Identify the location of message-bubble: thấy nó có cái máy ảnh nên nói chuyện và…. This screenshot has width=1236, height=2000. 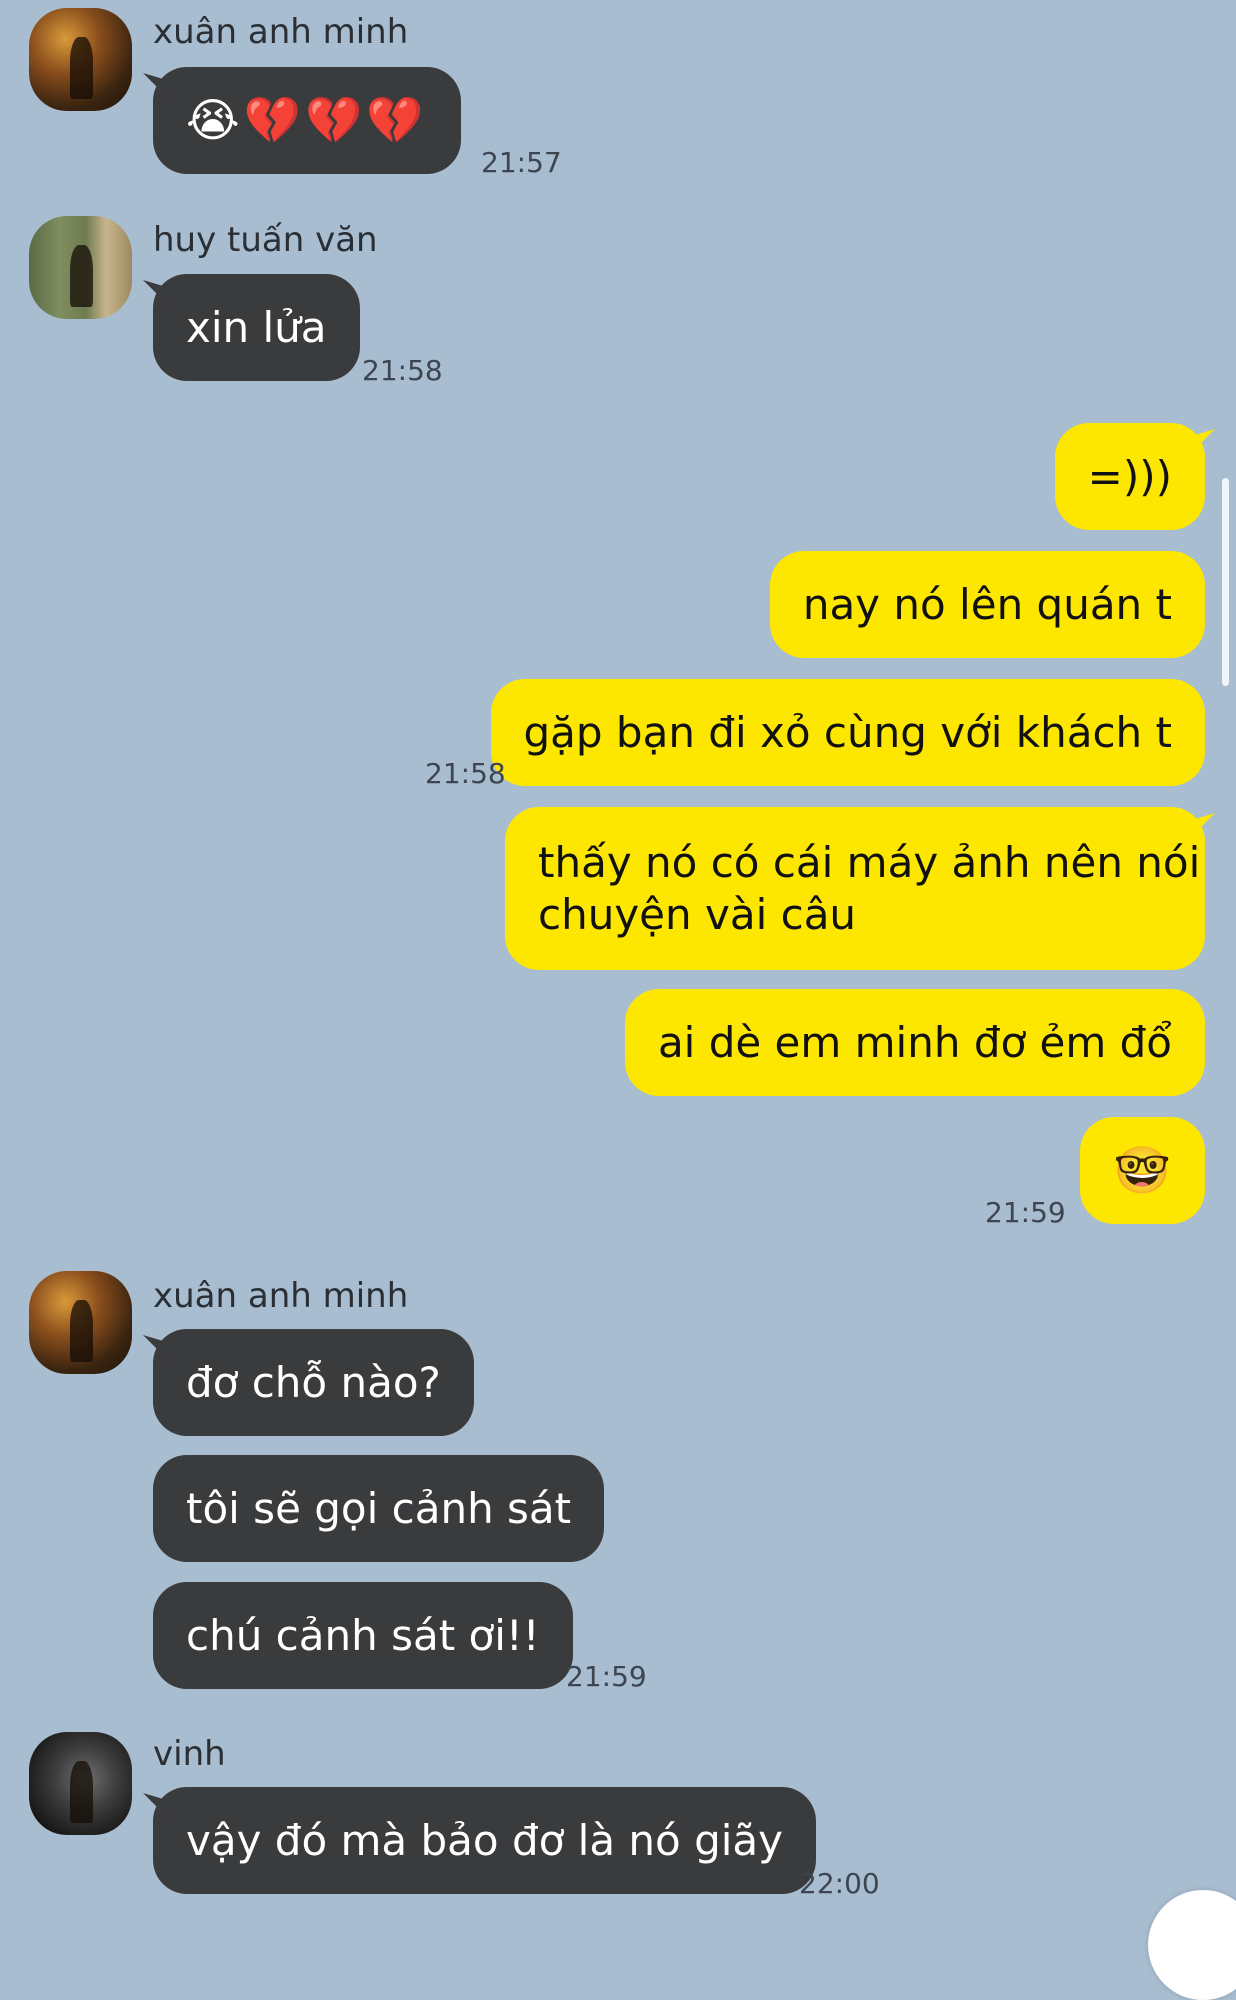
(855, 888).